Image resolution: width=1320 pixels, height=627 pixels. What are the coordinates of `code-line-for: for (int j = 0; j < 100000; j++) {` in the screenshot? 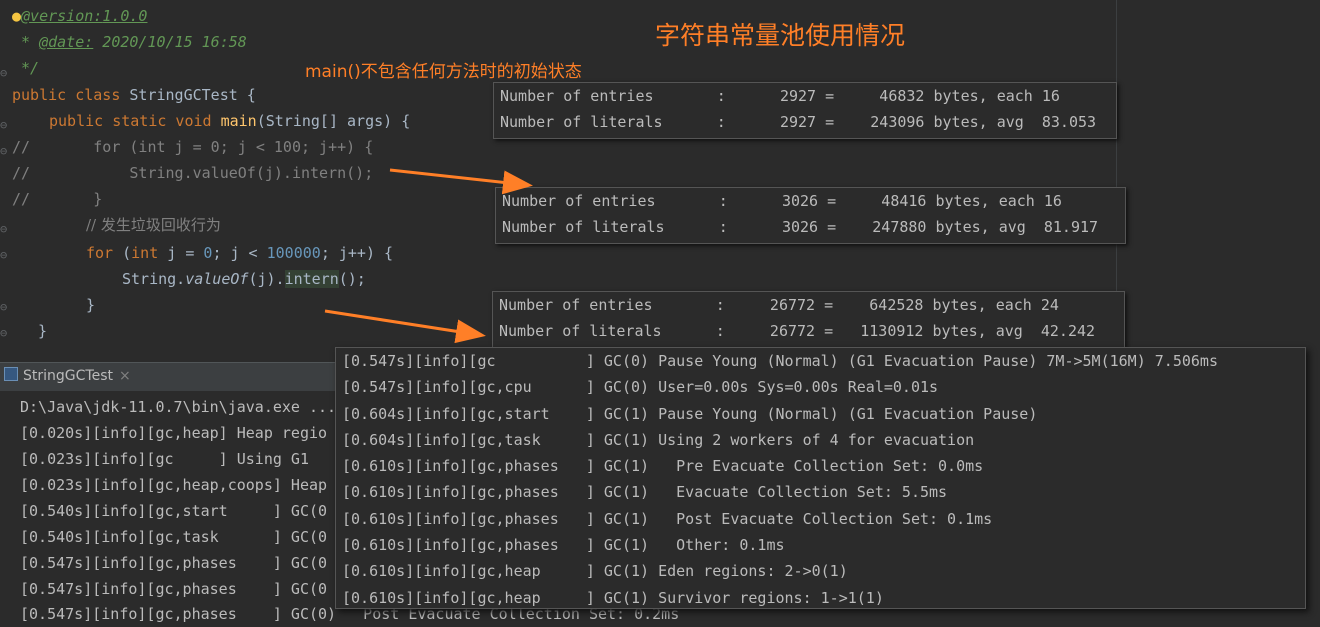 It's located at (239, 253).